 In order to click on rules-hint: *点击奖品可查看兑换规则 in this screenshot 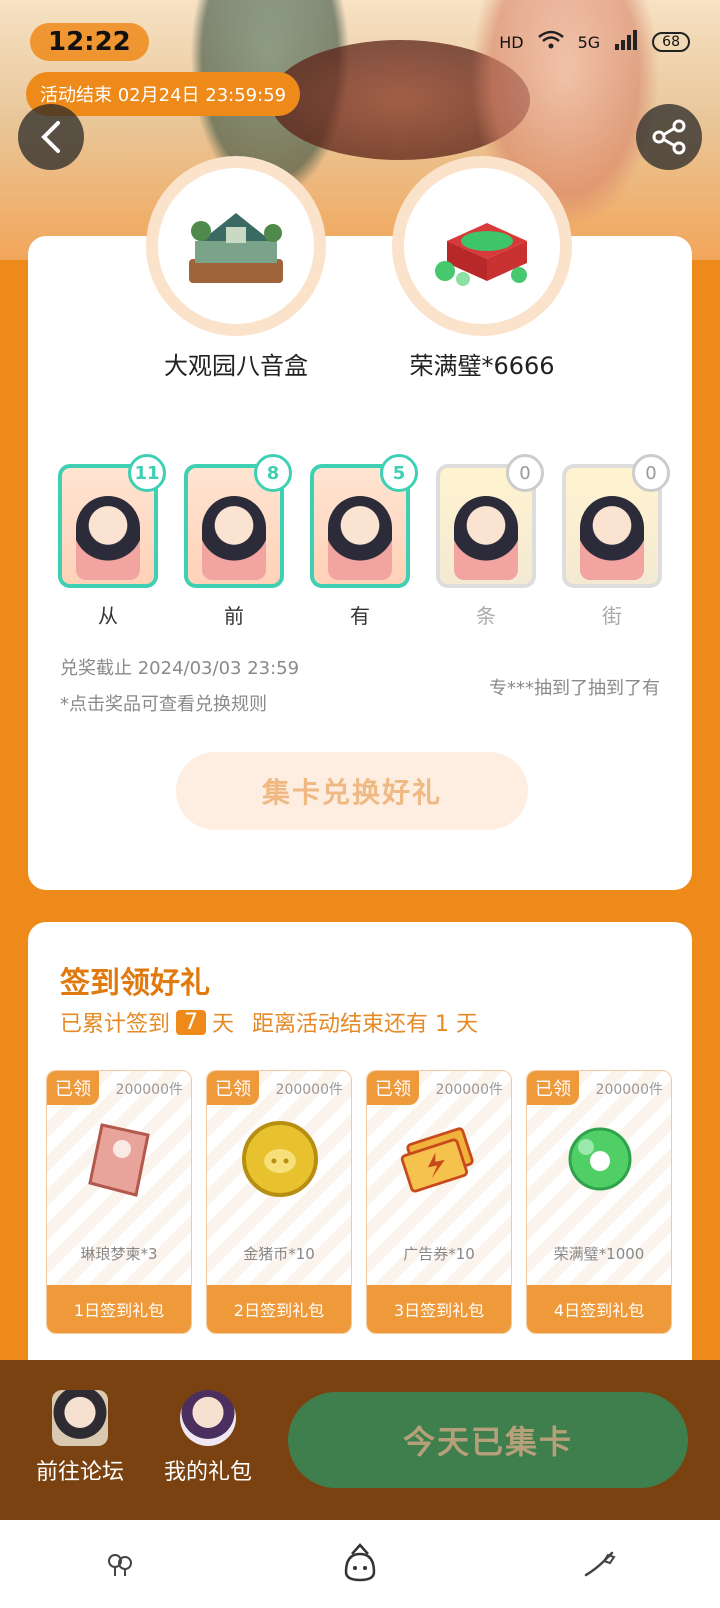, I will do `click(163, 704)`.